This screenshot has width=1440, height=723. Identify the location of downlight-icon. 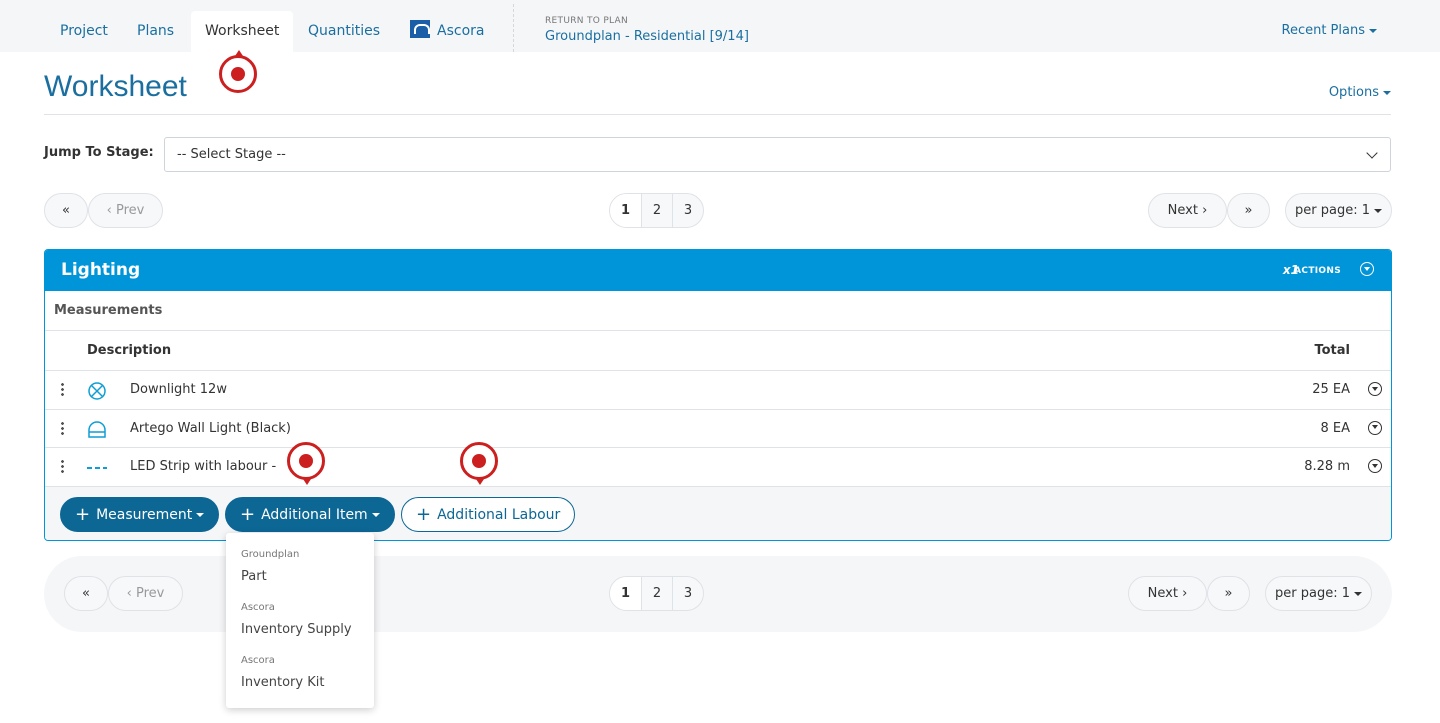
(97, 391).